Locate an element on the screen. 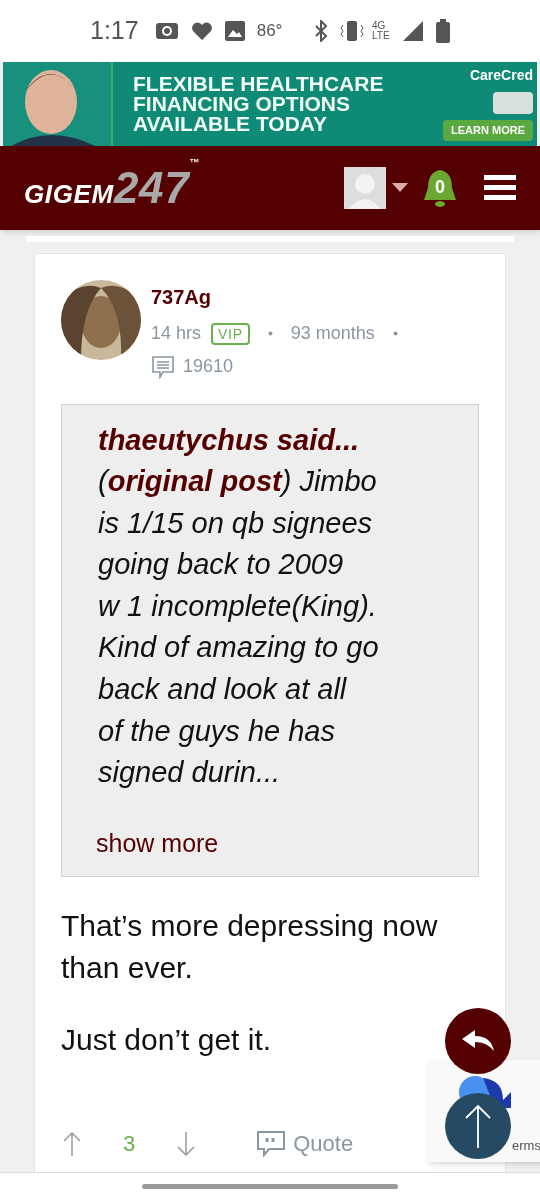 The width and height of the screenshot is (540, 1200). ad-banner: FLEXIBLE HEALTHCARE FINANCING OPTIONS AVAILABLE TODAY CareCred LEARN MORE is located at coordinates (270, 104).